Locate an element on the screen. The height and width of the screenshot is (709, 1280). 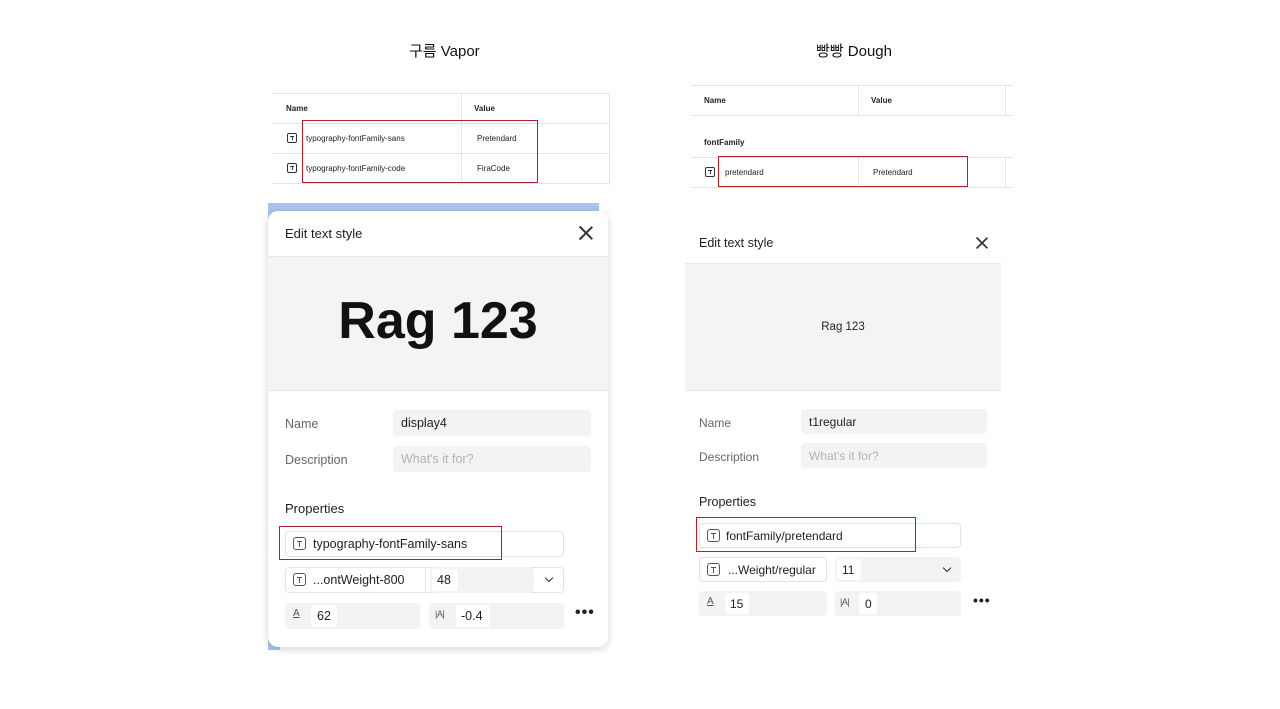
font-size-value: 48 is located at coordinates (444, 580).